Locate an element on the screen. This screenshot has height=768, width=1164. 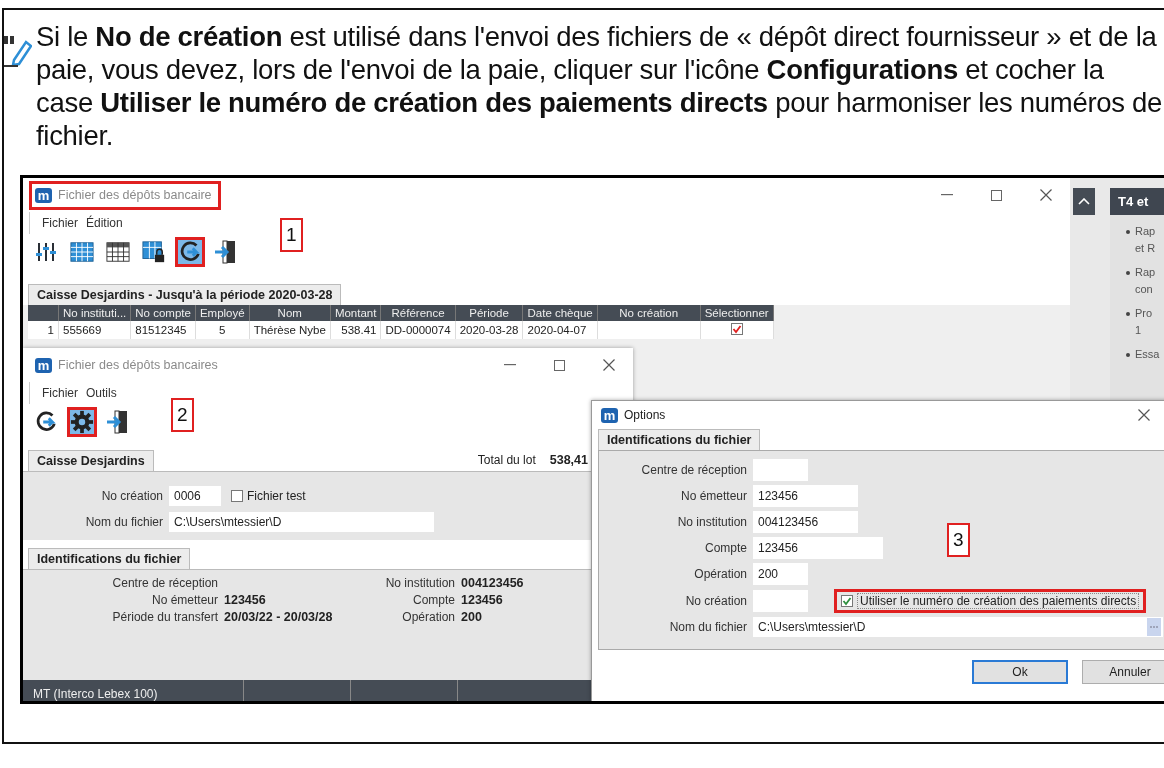
column-header: Référence is located at coordinates (418, 313).